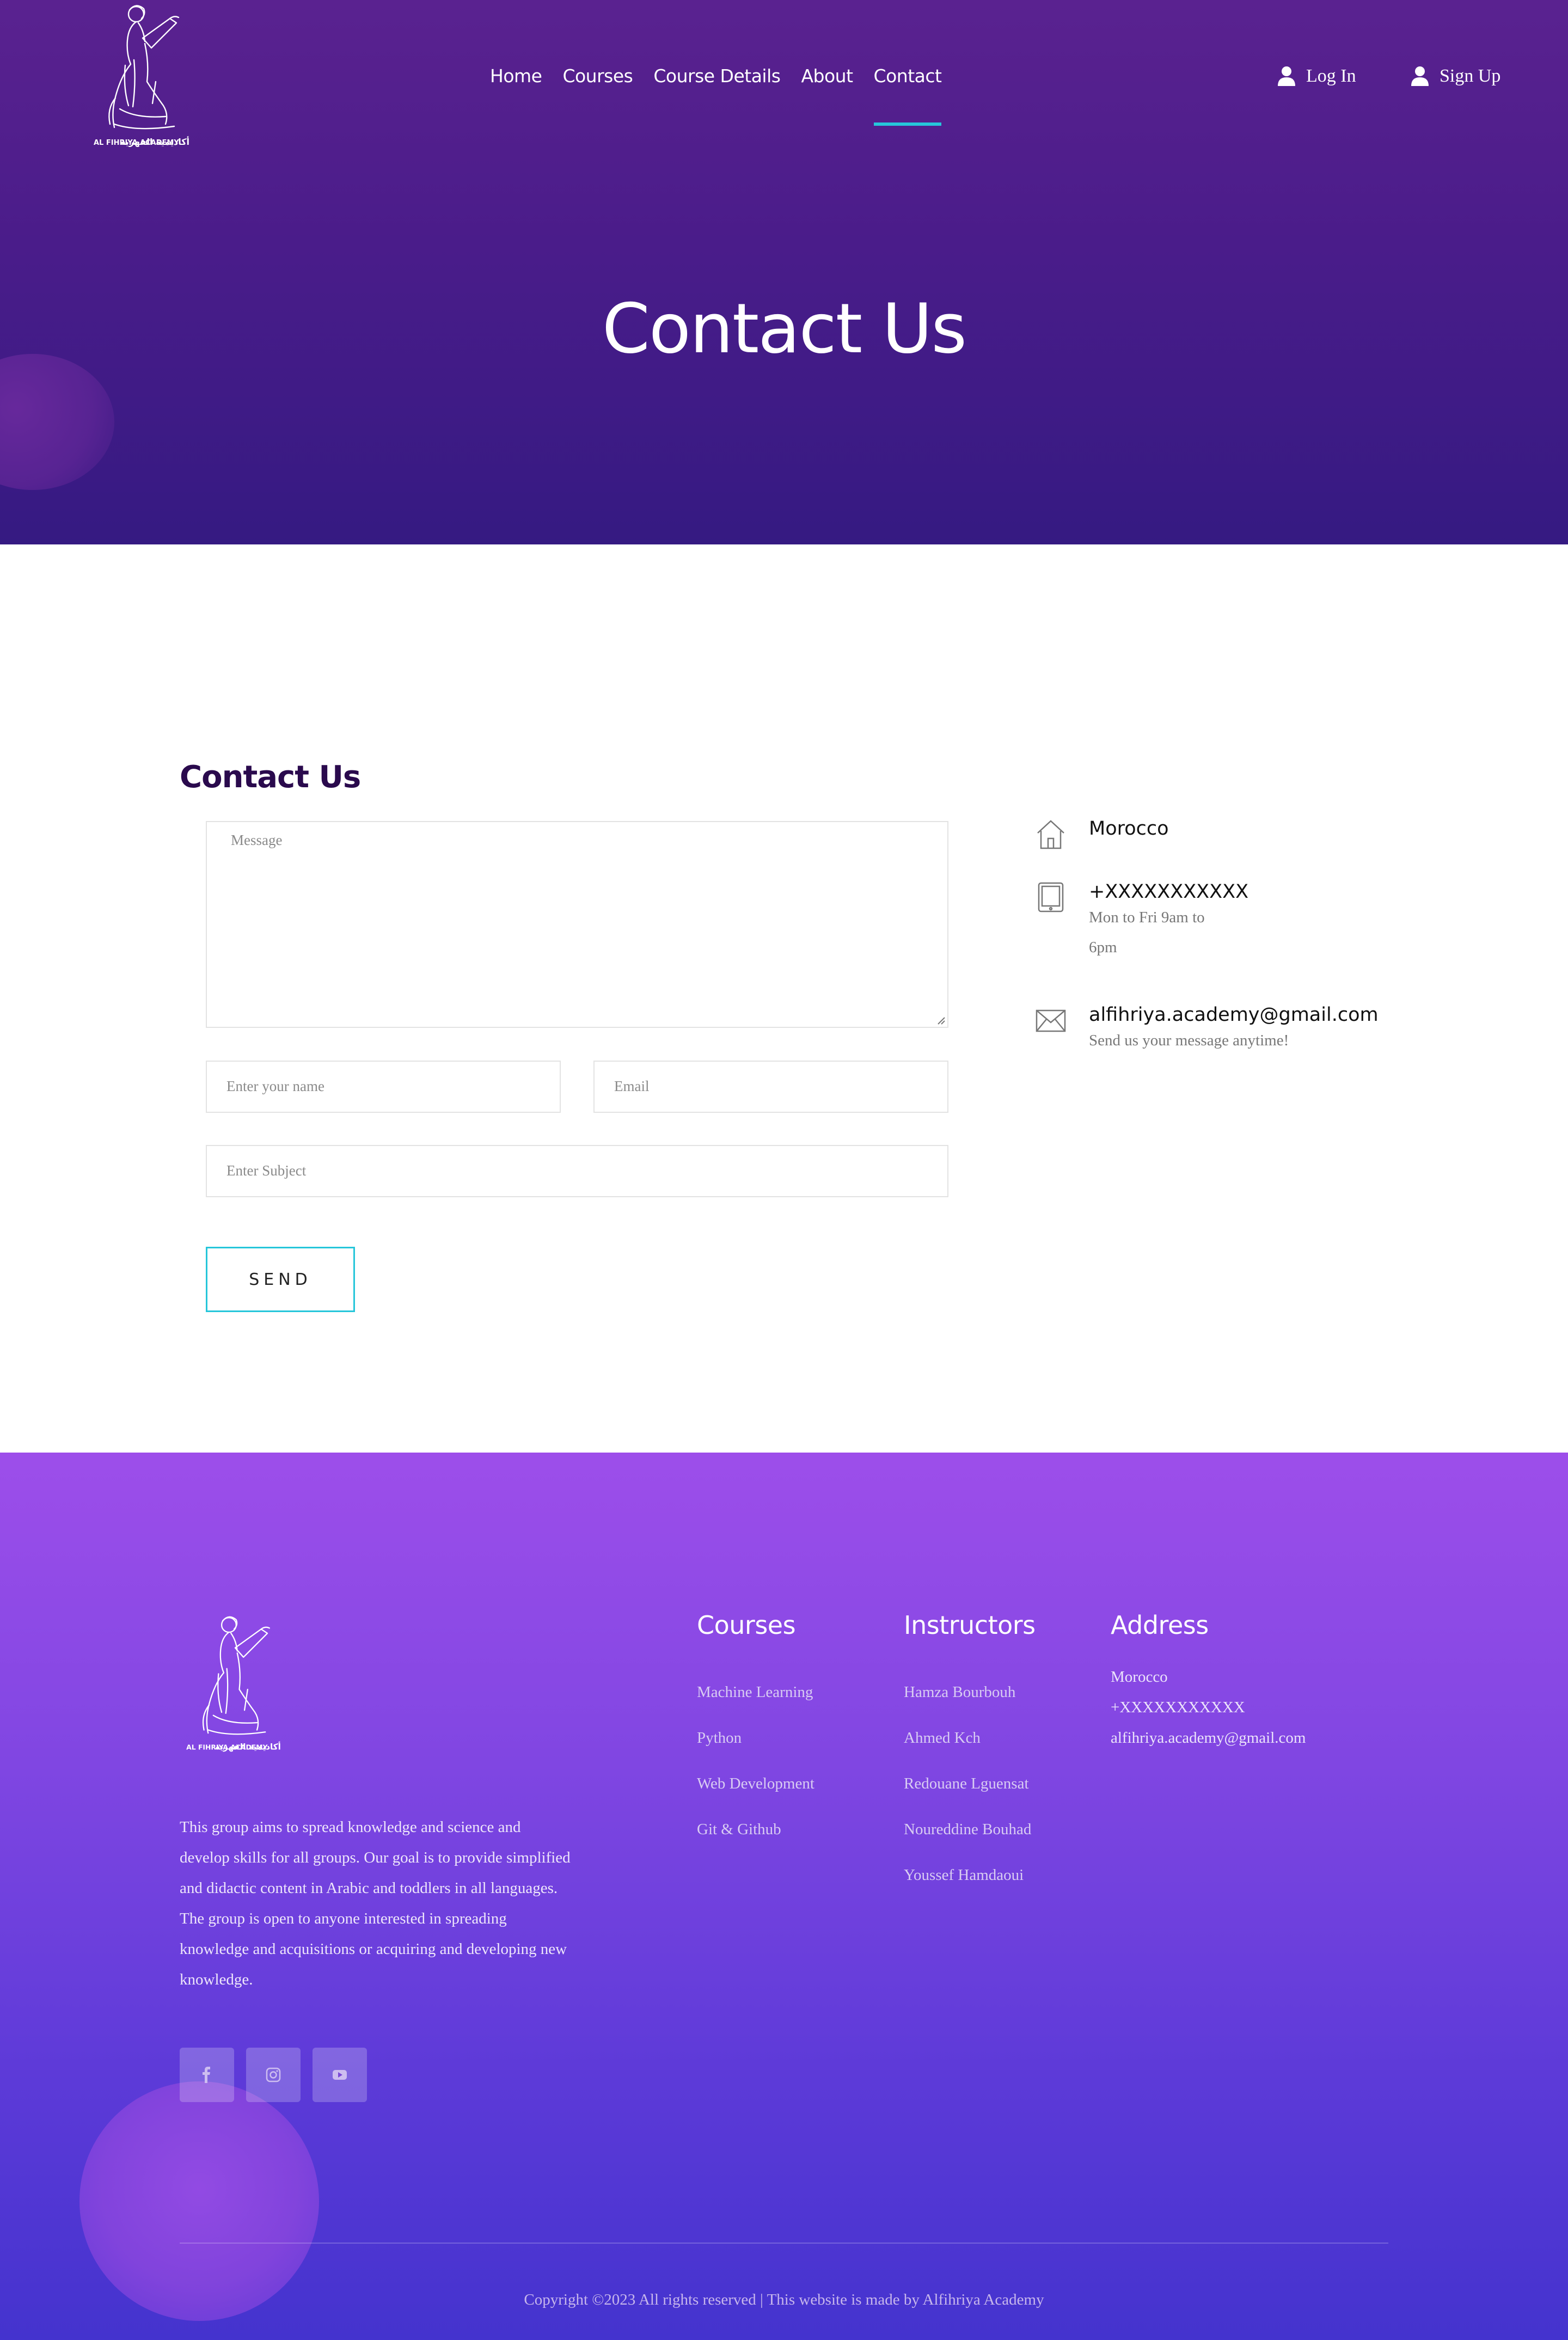  I want to click on name-placeholder: Enter your name, so click(275, 1086).